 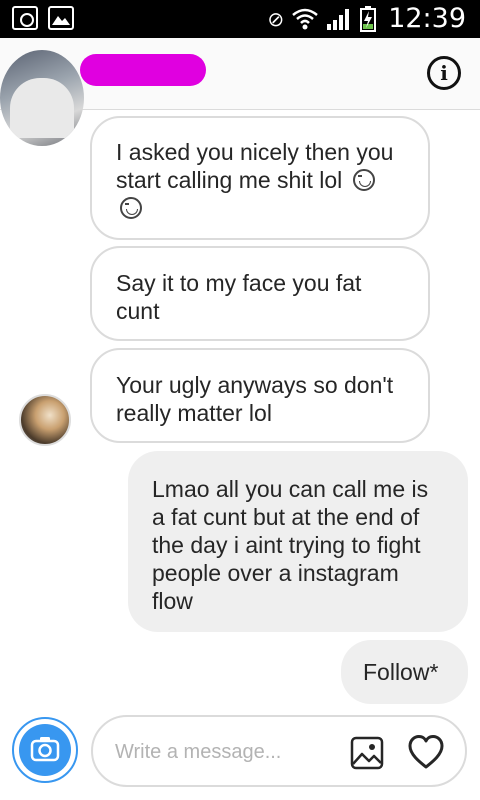 What do you see at coordinates (143, 70) in the screenshot?
I see `contact-name-redacted` at bounding box center [143, 70].